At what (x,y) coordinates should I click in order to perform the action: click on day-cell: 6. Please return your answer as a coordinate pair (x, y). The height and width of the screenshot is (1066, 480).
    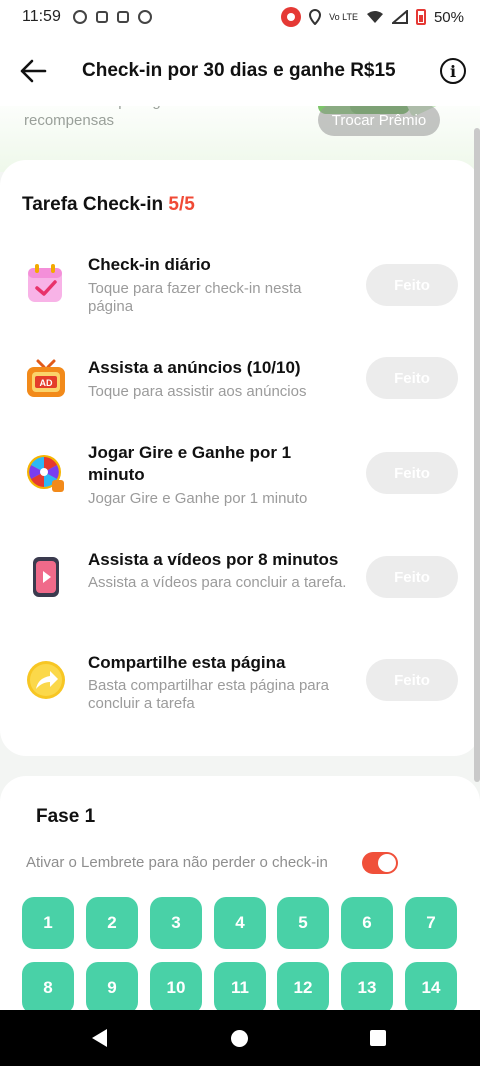
    Looking at the image, I should click on (367, 923).